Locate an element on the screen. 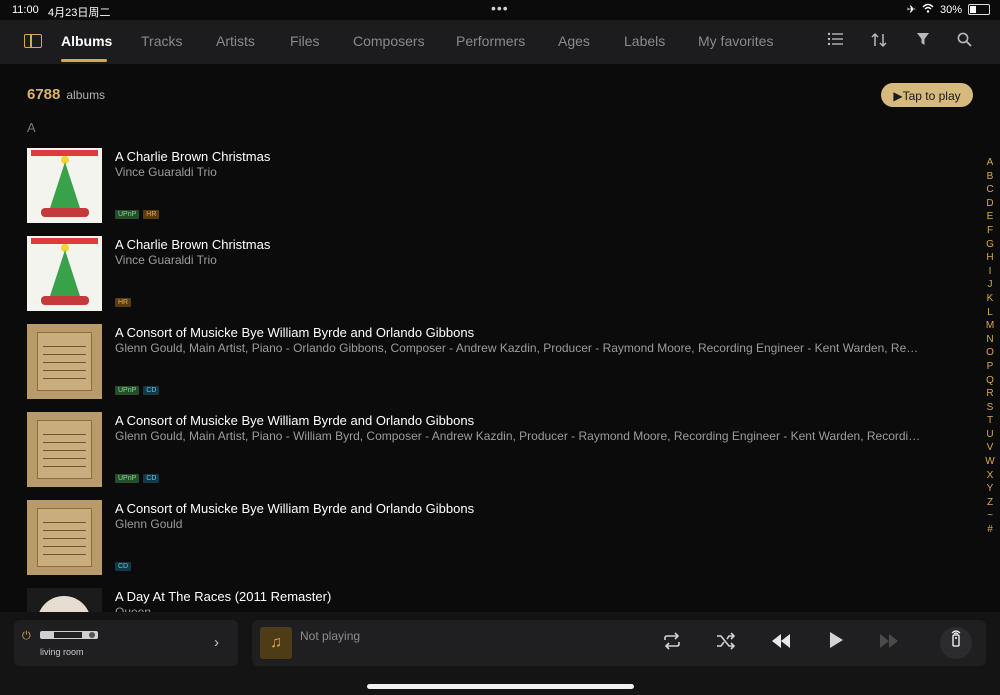  section-header: A is located at coordinates (31, 127).